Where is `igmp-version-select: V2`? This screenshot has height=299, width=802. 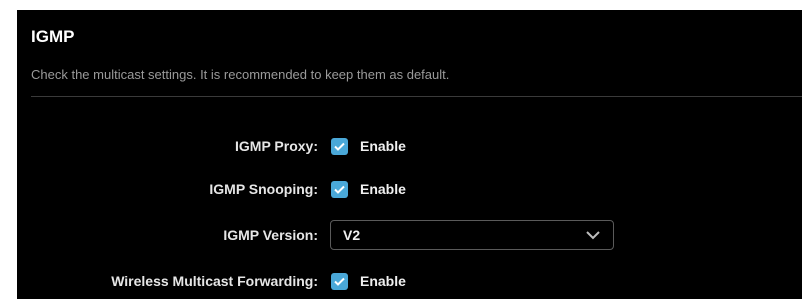
igmp-version-select: V2 is located at coordinates (472, 235).